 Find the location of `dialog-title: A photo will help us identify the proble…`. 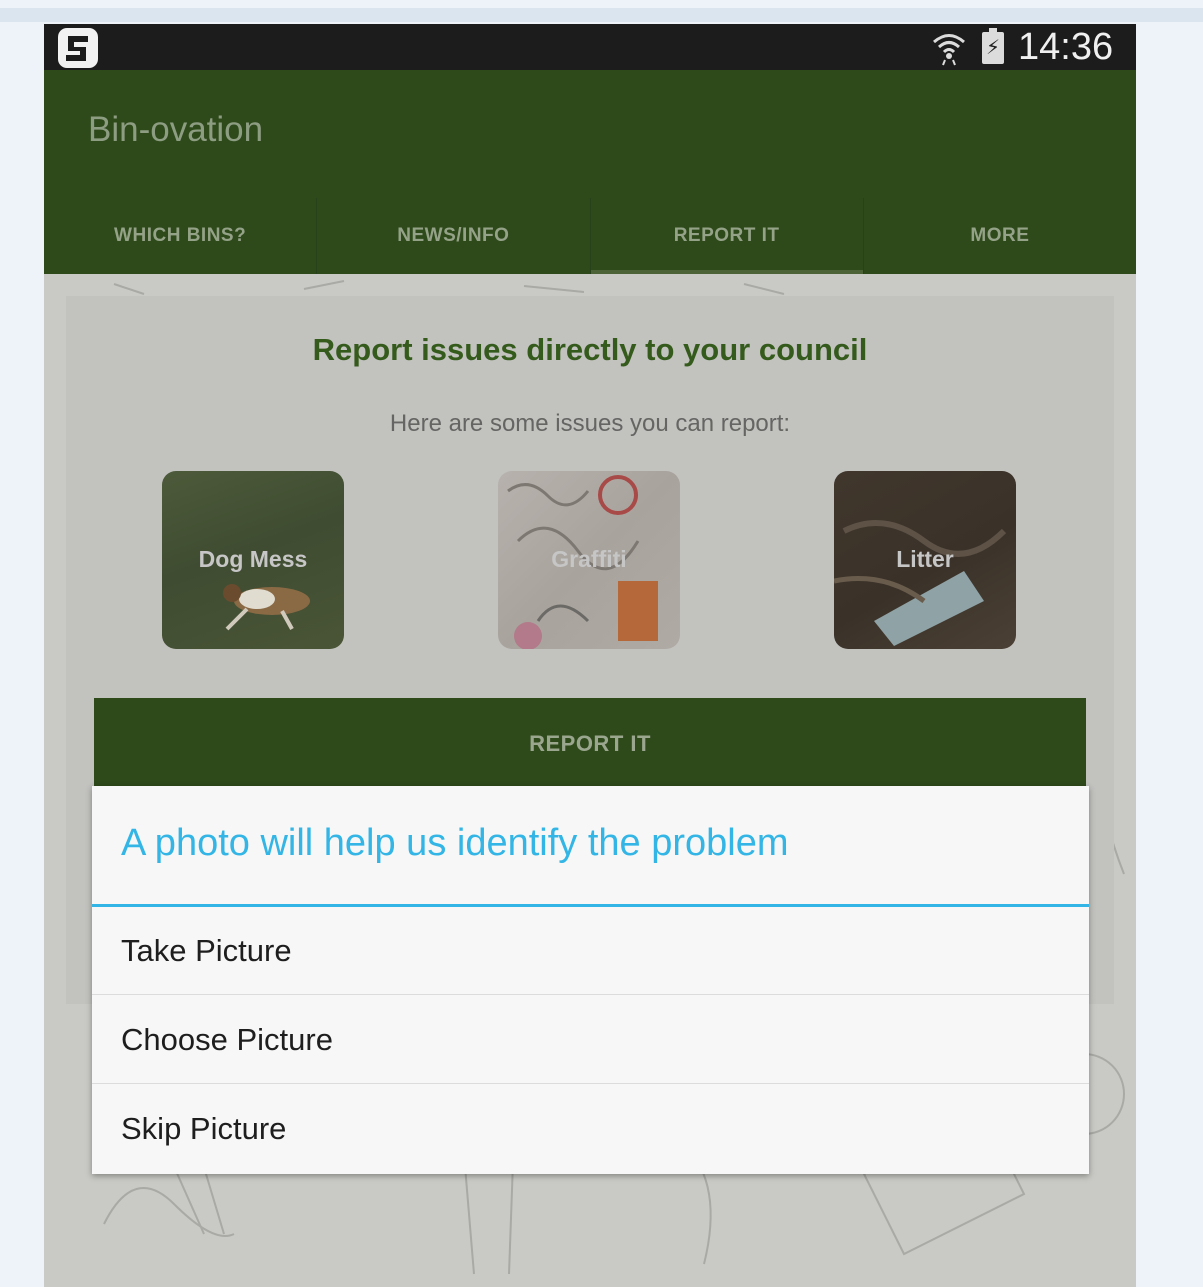

dialog-title: A photo will help us identify the proble… is located at coordinates (455, 843).